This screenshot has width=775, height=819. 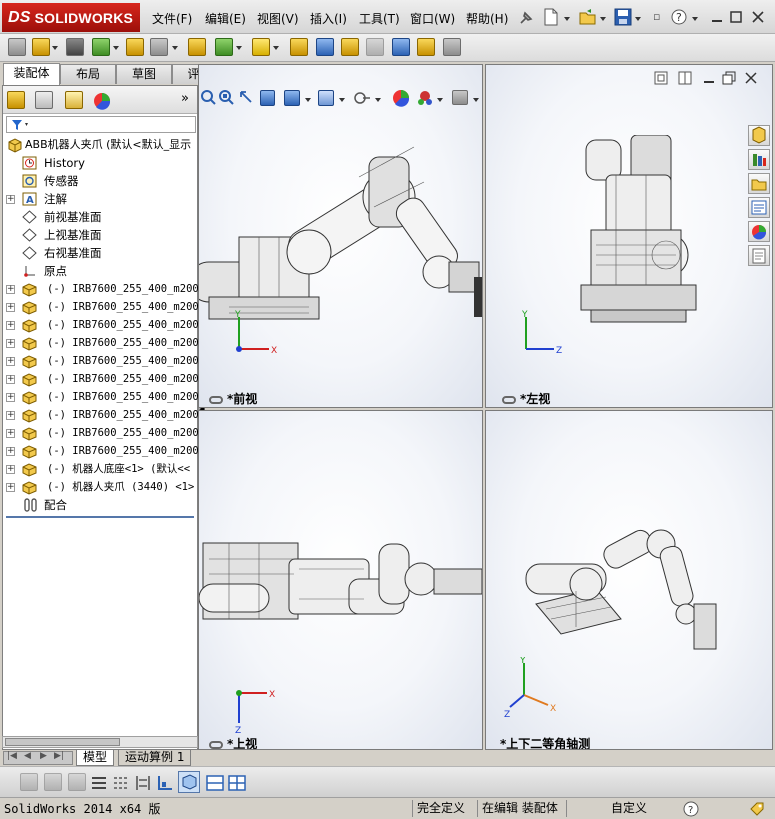 What do you see at coordinates (237, 783) in the screenshot?
I see `four-viewport-icon` at bounding box center [237, 783].